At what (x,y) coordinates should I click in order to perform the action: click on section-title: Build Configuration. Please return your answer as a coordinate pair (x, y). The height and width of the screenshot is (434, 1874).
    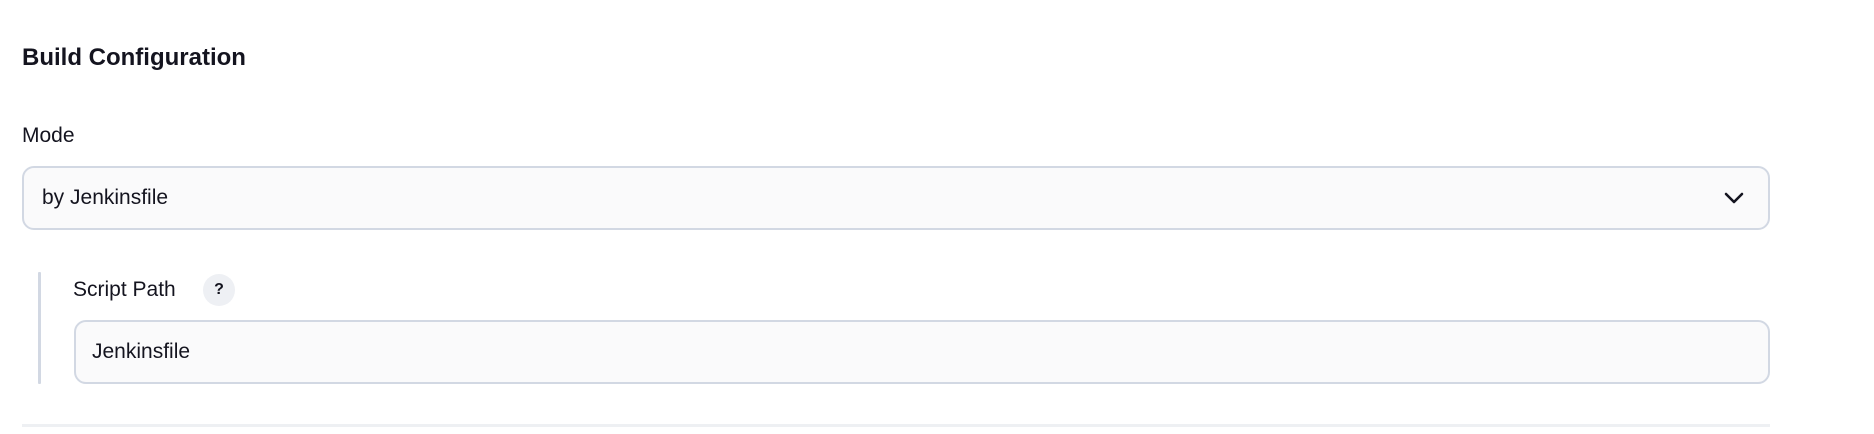
    Looking at the image, I should click on (134, 57).